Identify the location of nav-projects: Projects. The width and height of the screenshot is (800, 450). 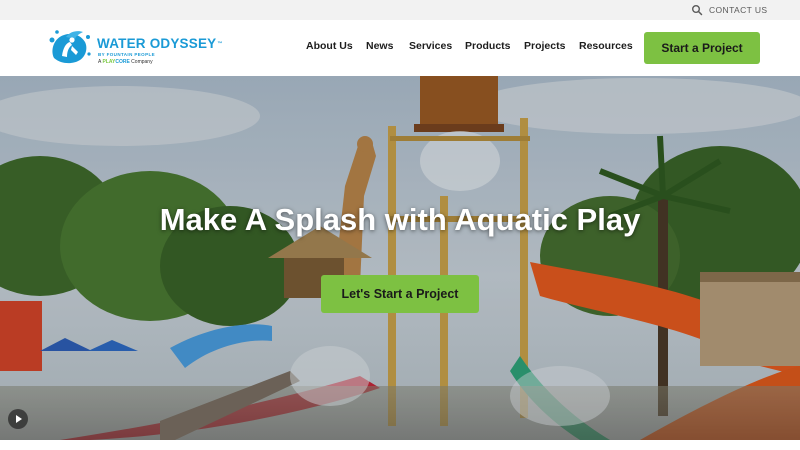
(544, 46).